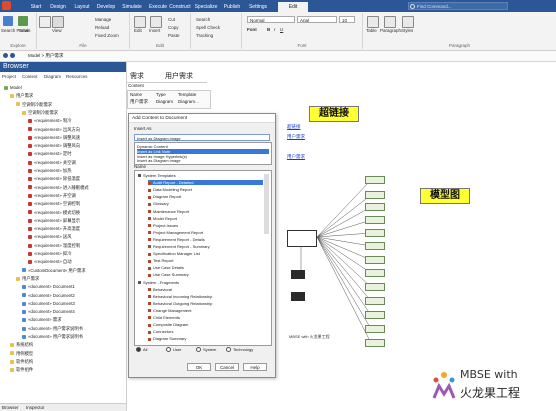  I want to click on reload-button: Reload, so click(102, 27).